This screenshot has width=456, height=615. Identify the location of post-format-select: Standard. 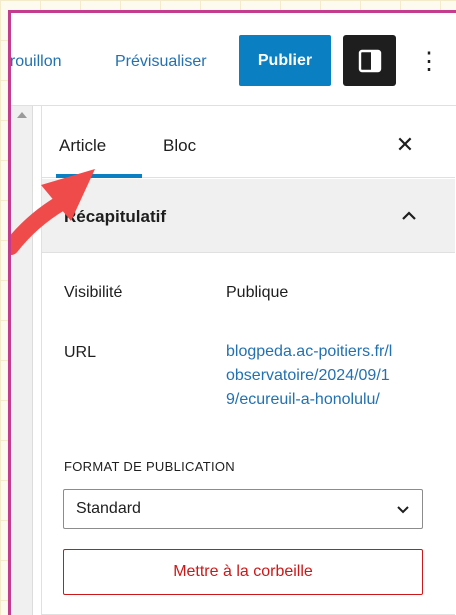
(243, 509).